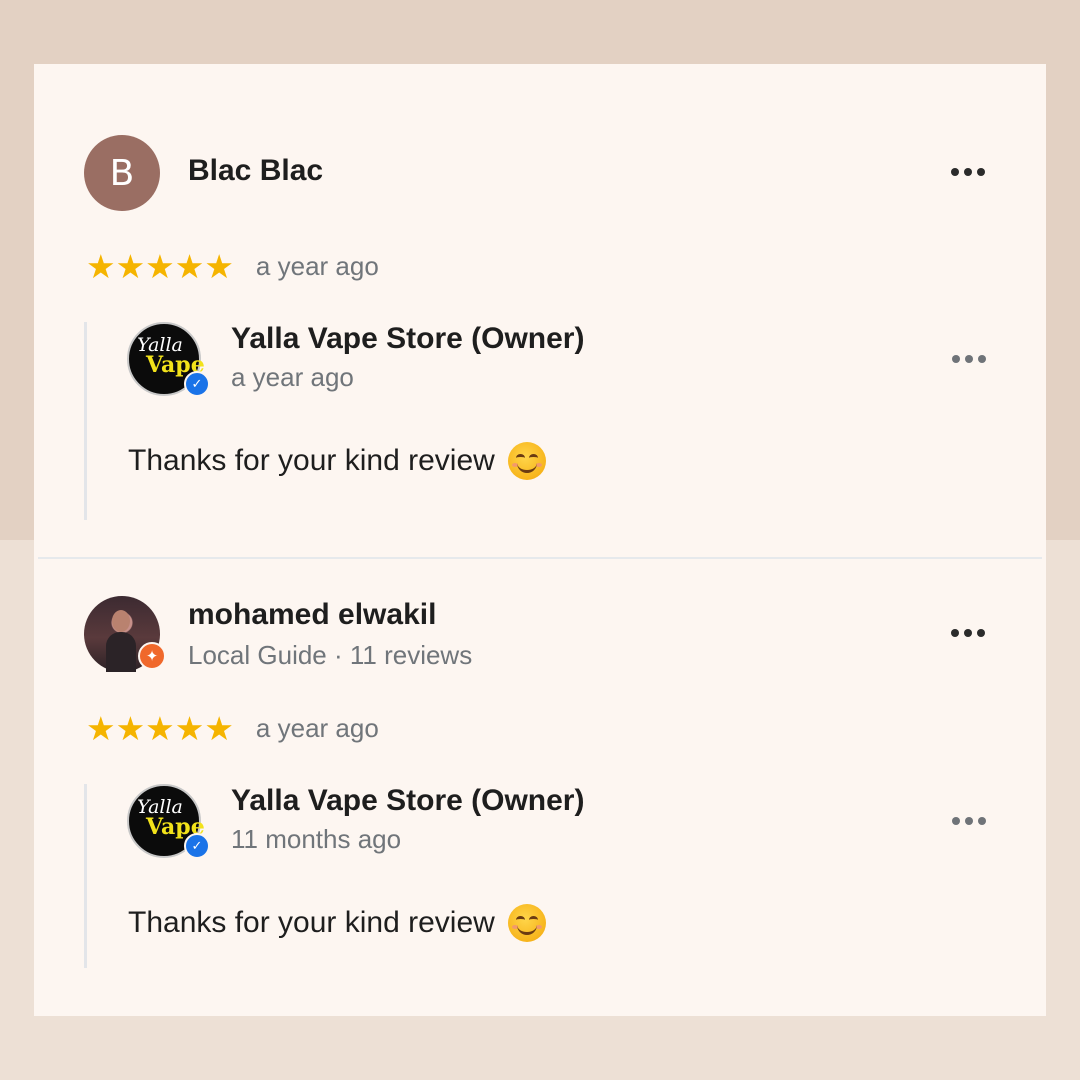 This screenshot has height=1080, width=1080. I want to click on reviewer-avatar: B, so click(122, 173).